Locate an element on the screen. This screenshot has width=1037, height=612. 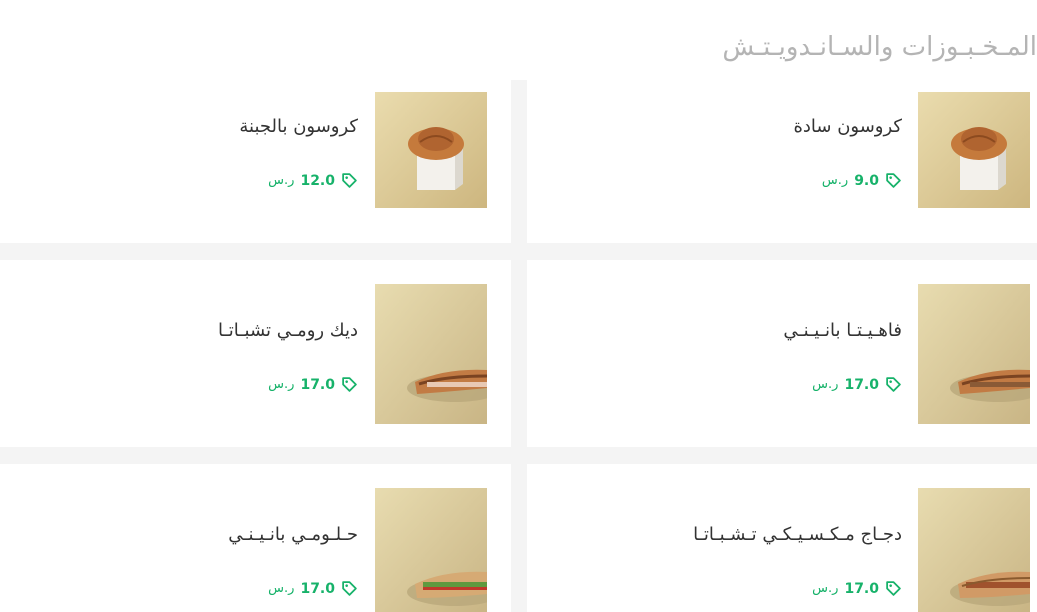
section-header: المـخـبـوزات والسـانـدويـتـش is located at coordinates (518, 40).